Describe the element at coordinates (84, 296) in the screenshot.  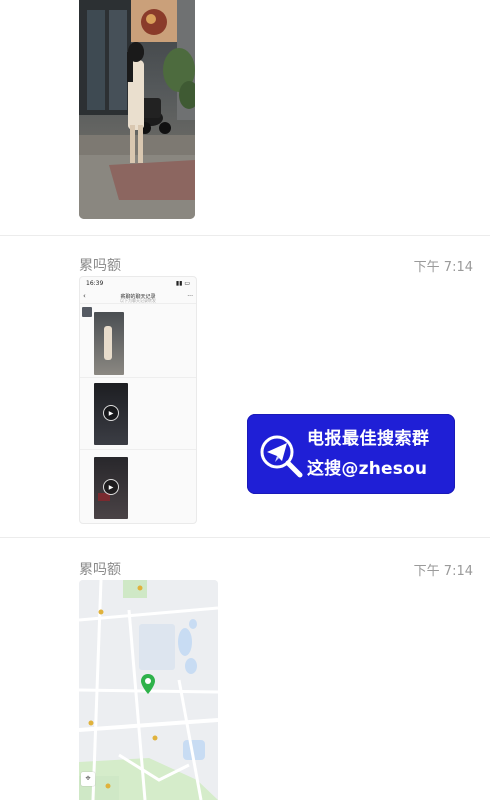
I see `back-chevron-icon: ‹` at that location.